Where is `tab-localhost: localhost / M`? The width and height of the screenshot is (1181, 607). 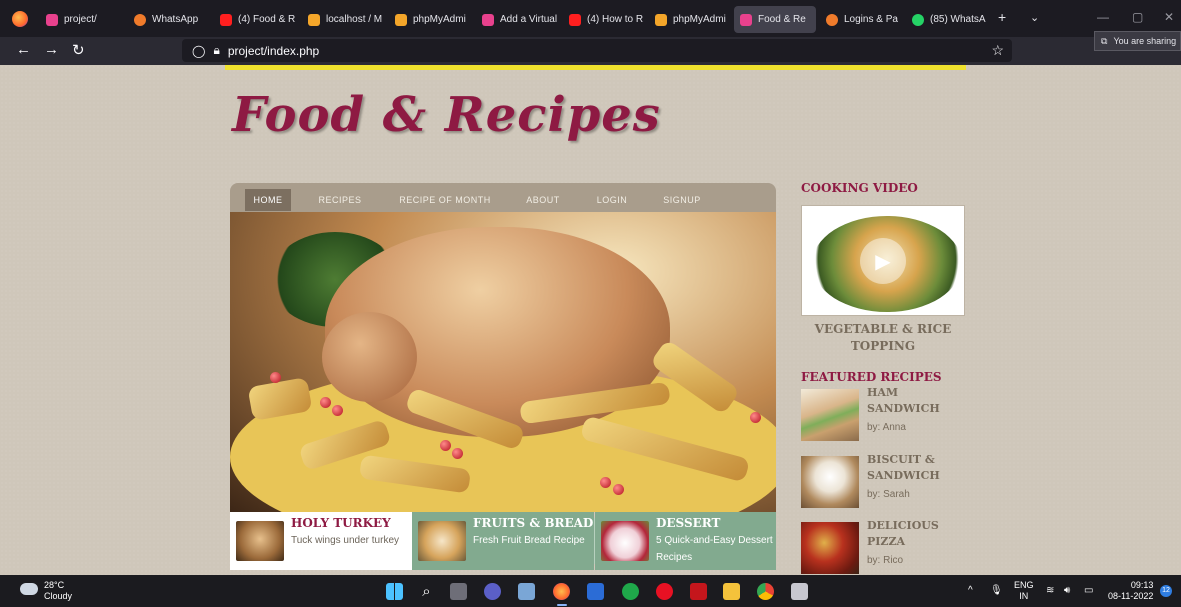 tab-localhost: localhost / M is located at coordinates (344, 19).